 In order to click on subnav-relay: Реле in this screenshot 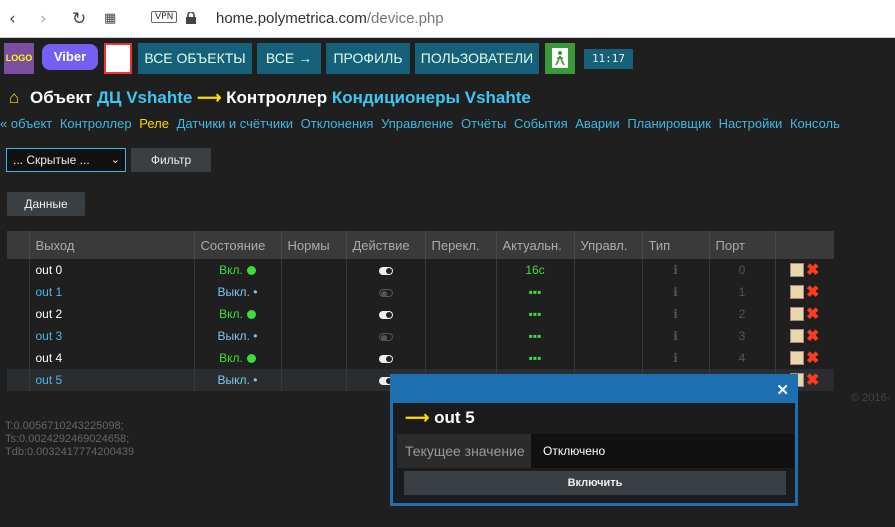, I will do `click(154, 123)`.